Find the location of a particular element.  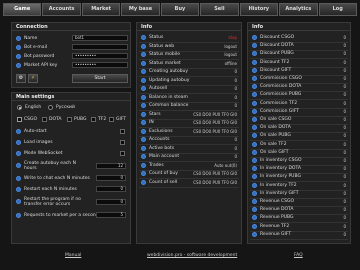

row-divider is located at coordinates (299, 239).